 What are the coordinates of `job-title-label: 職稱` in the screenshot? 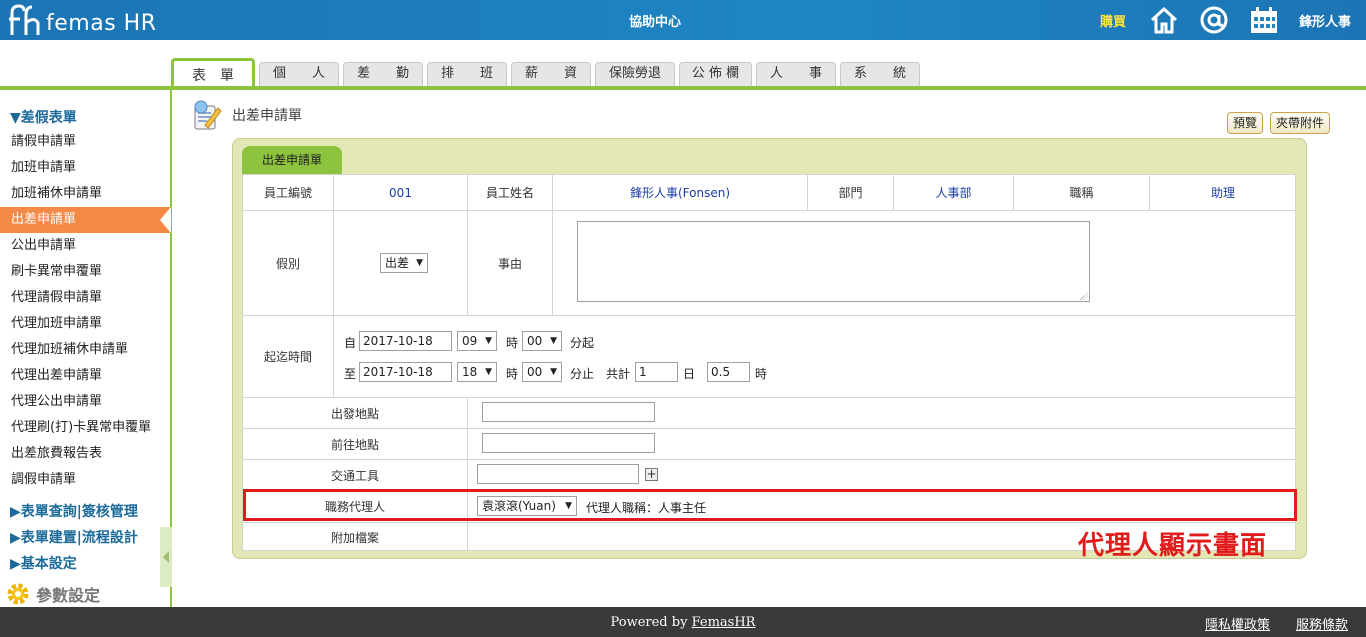 It's located at (1082, 193).